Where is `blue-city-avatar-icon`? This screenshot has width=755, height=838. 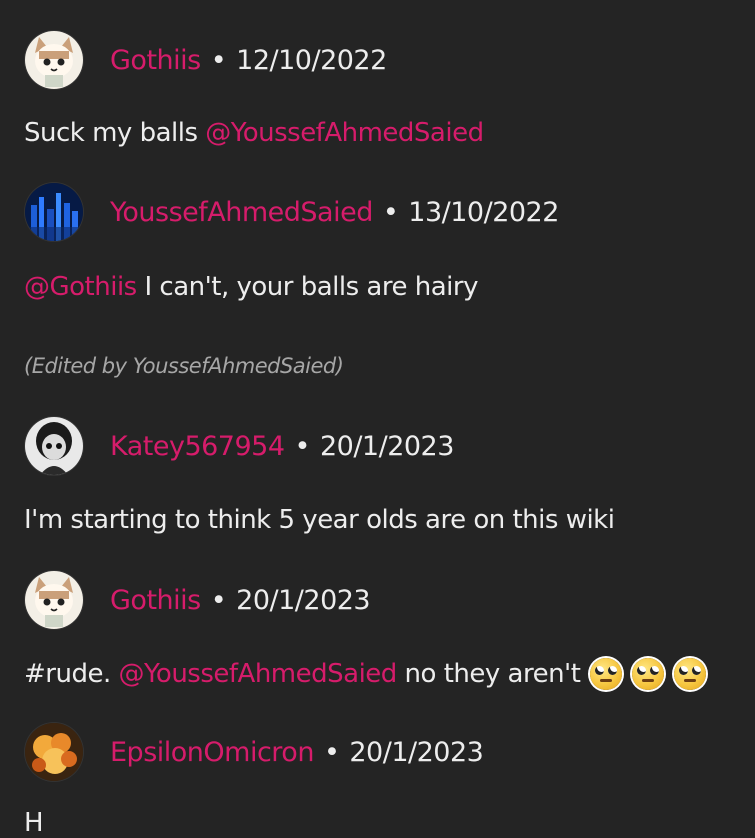
blue-city-avatar-icon is located at coordinates (54, 212).